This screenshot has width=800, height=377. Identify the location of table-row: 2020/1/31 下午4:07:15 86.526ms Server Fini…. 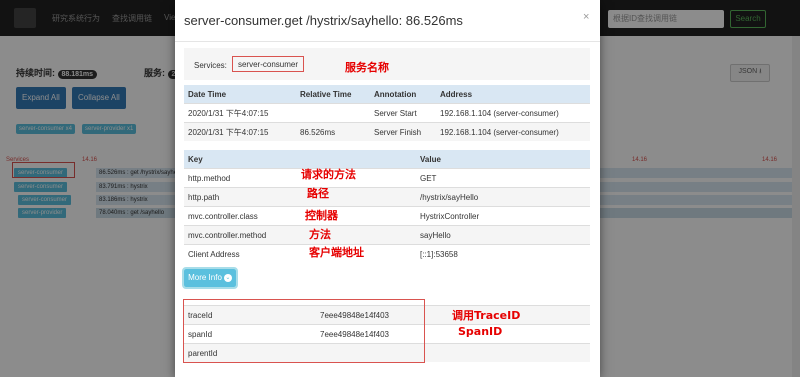
(387, 131).